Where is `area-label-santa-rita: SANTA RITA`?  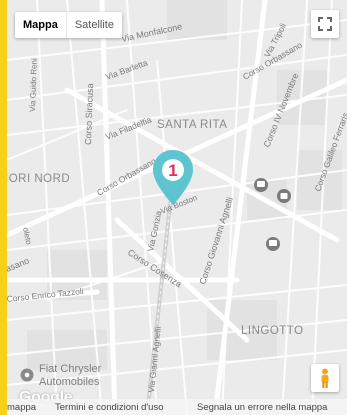
area-label-santa-rita: SANTA RITA is located at coordinates (192, 125).